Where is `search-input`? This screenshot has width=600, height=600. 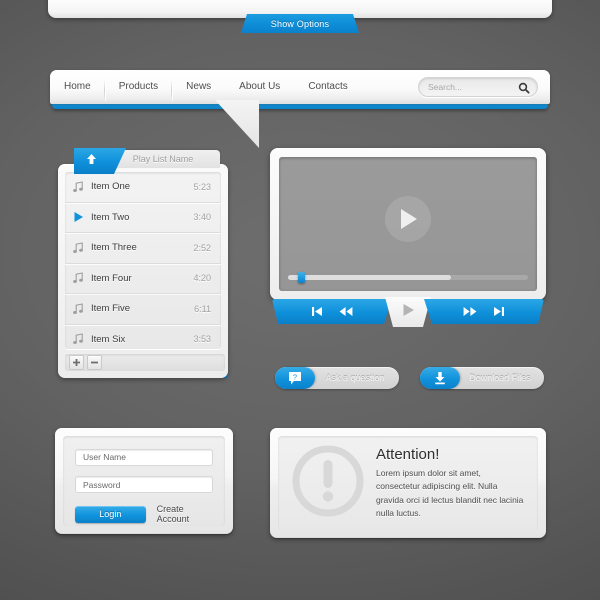
search-input is located at coordinates (467, 87).